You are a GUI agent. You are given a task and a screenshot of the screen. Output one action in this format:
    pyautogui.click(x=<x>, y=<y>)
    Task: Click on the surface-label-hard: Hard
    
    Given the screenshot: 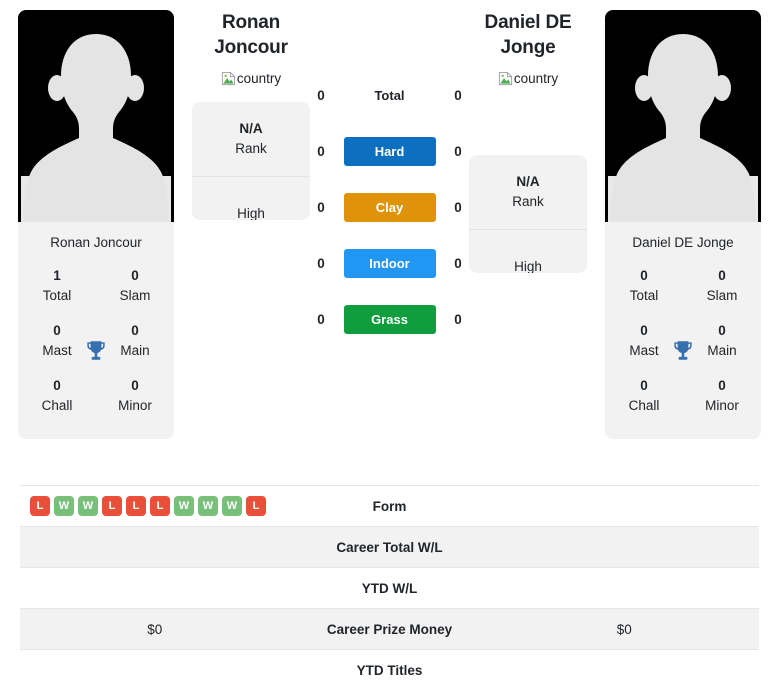 What is the action you would take?
    pyautogui.click(x=389, y=151)
    